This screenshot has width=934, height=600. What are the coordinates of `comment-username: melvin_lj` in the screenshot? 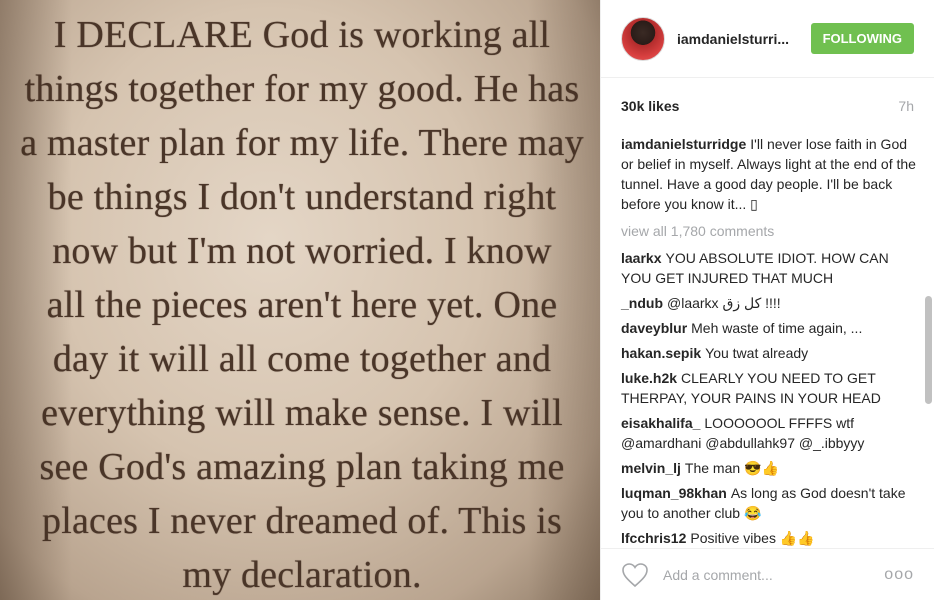 It's located at (651, 468).